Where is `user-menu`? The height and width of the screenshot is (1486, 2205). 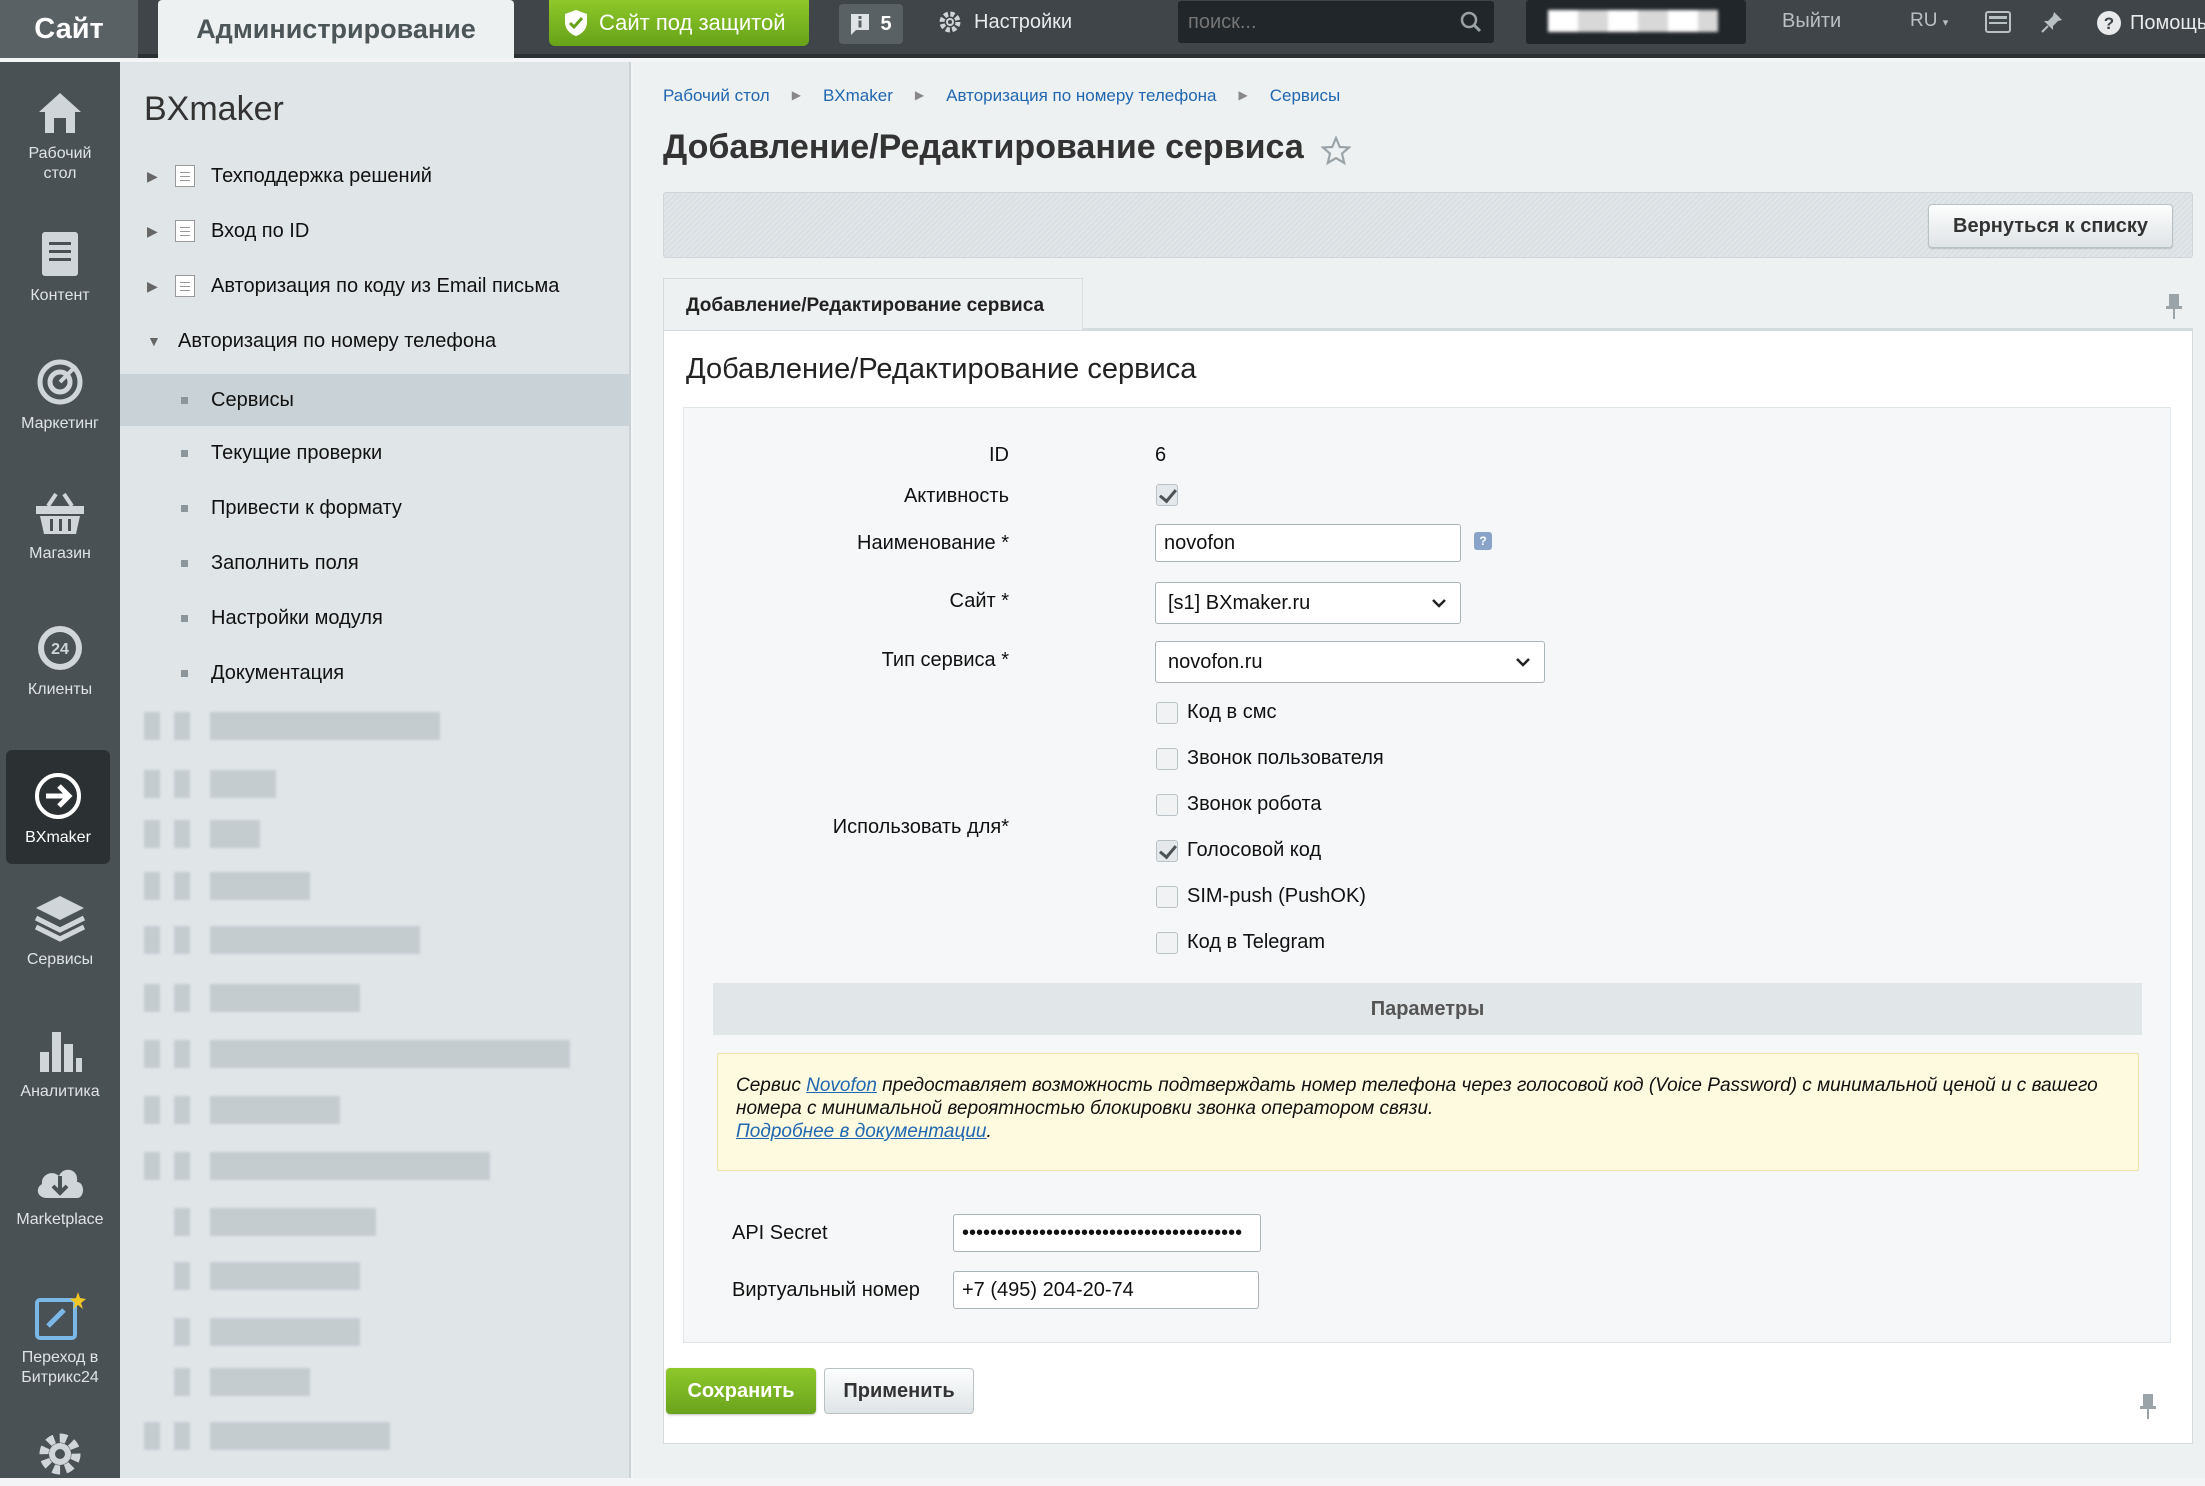 user-menu is located at coordinates (1636, 22).